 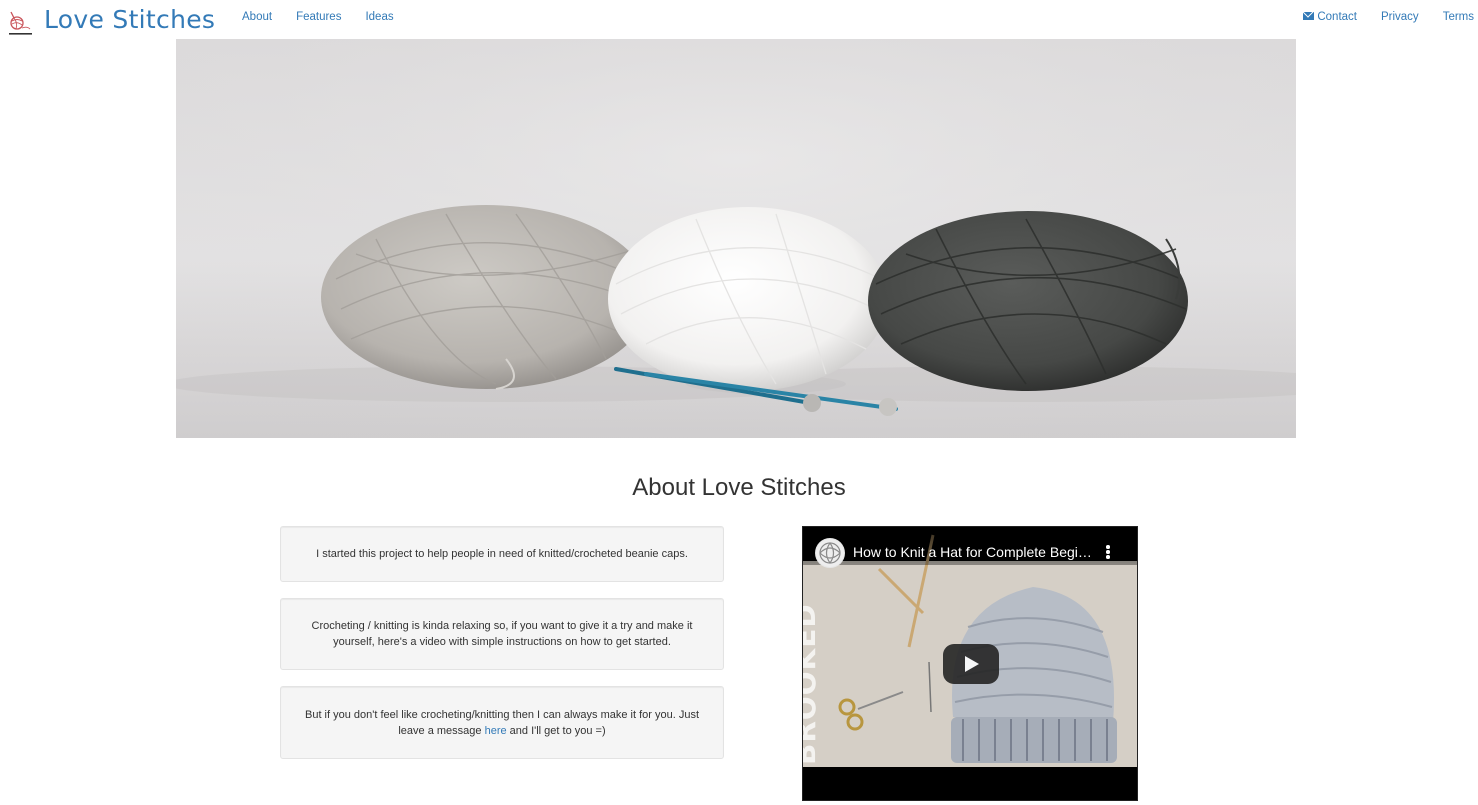 I want to click on video-title: How to Knit a Hat for Complete Beginners, so click(x=973, y=552).